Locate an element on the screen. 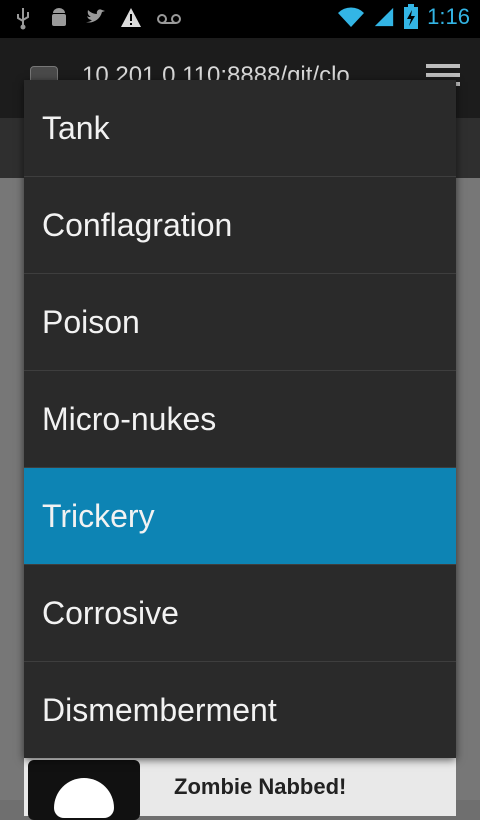  menu-item-label: Dismemberment is located at coordinates (159, 710).